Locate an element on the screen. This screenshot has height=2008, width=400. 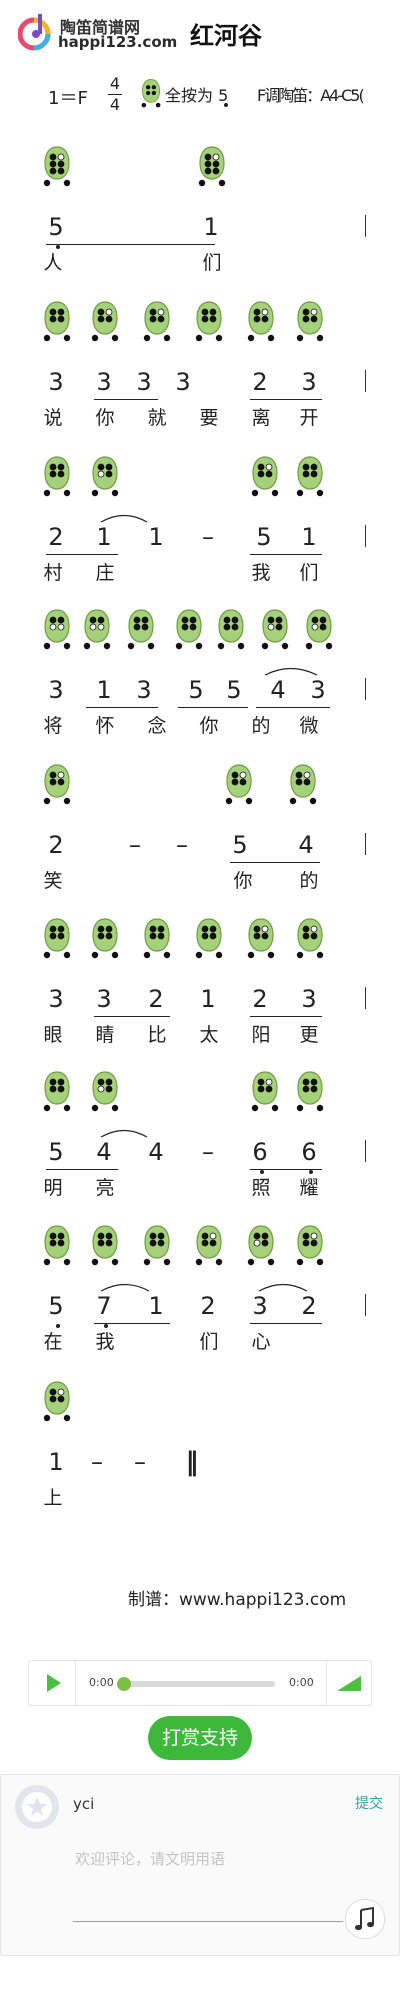
progress-track is located at coordinates (199, 1684).